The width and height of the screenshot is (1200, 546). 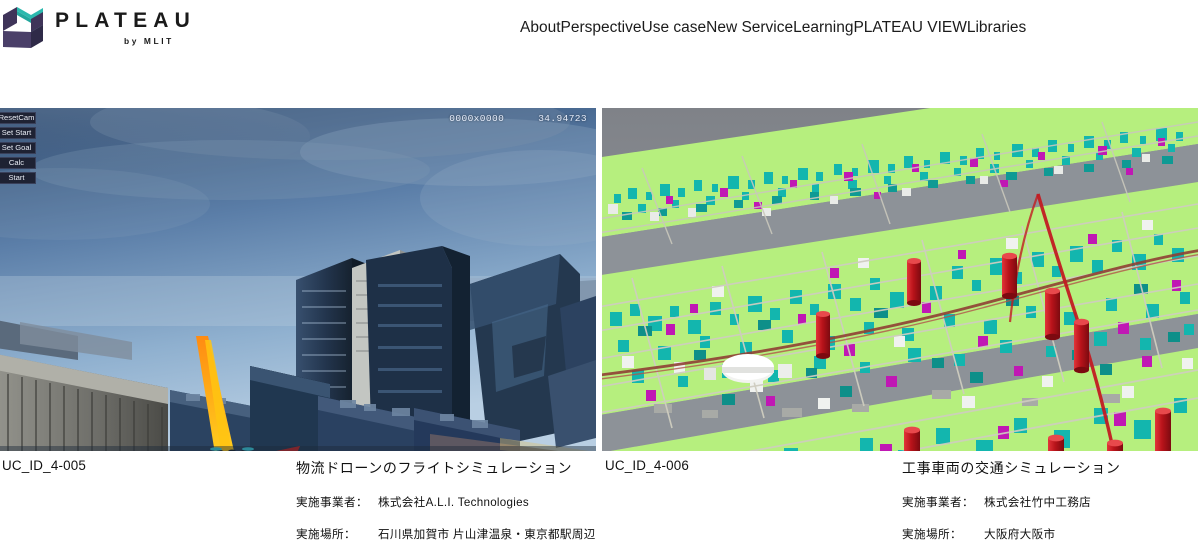 I want to click on logo-wordmark: PLATEAU by MLIT, so click(x=125, y=27).